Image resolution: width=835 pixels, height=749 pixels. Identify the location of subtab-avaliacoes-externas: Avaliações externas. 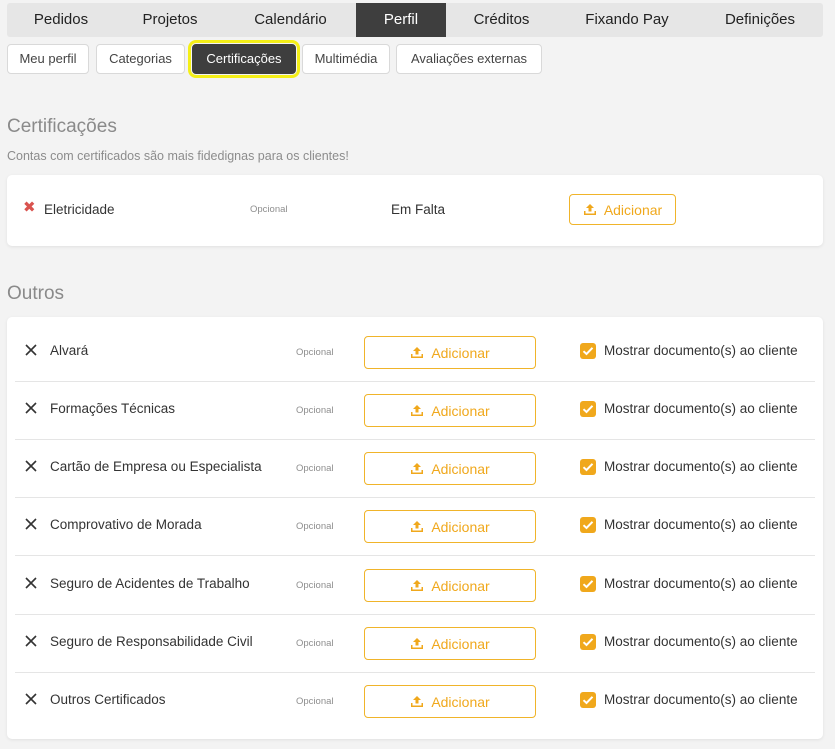
(469, 59).